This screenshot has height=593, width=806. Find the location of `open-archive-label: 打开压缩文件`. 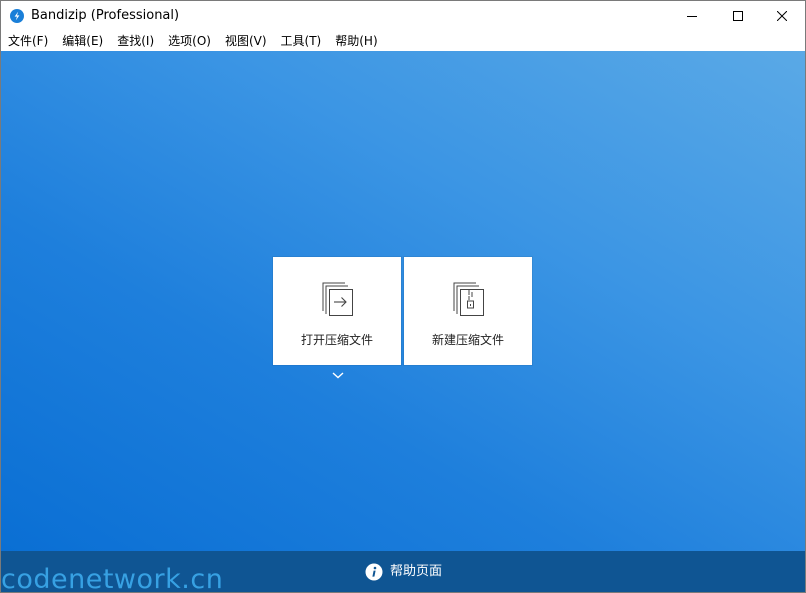

open-archive-label: 打开压缩文件 is located at coordinates (336, 340).